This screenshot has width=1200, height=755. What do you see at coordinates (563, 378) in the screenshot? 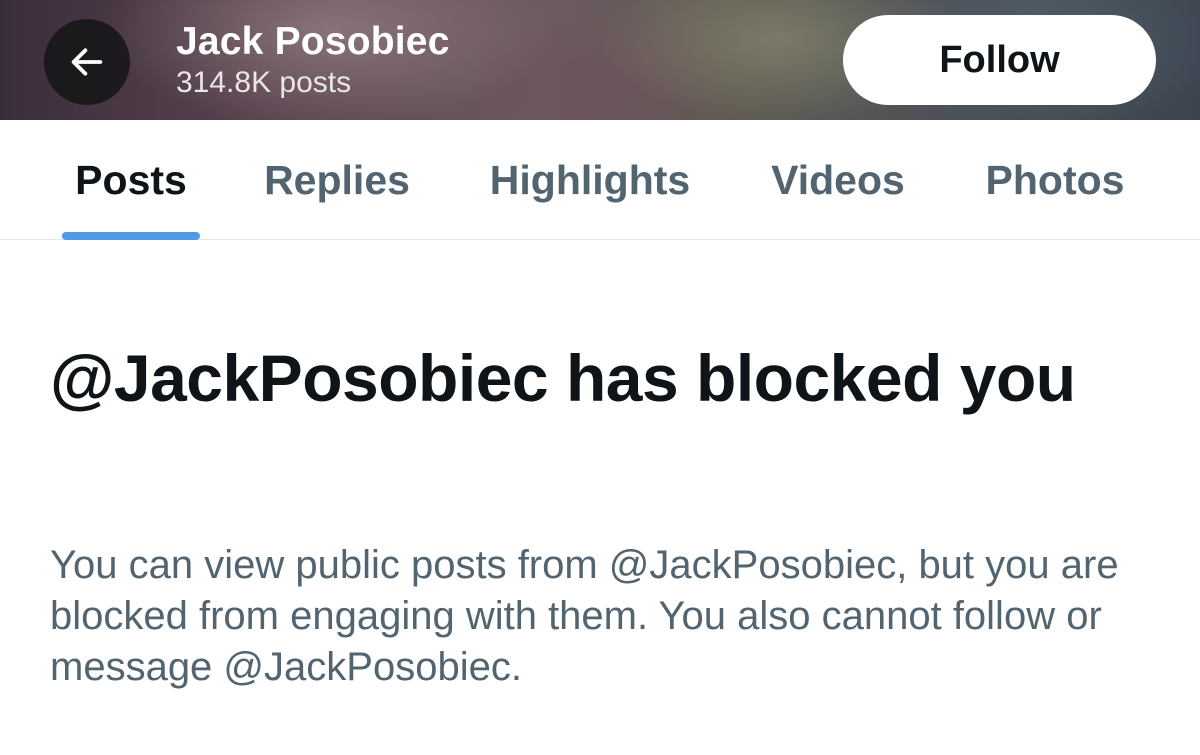
I see `blocked-title: @JackPosobiec has blocked you` at bounding box center [563, 378].